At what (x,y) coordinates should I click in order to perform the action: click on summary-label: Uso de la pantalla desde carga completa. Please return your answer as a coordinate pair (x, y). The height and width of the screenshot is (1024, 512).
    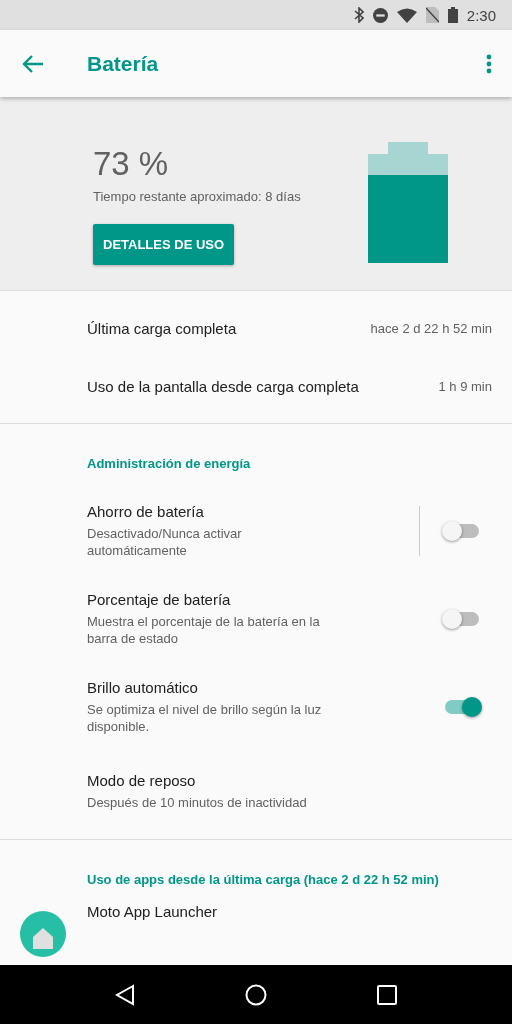
    Looking at the image, I should click on (223, 386).